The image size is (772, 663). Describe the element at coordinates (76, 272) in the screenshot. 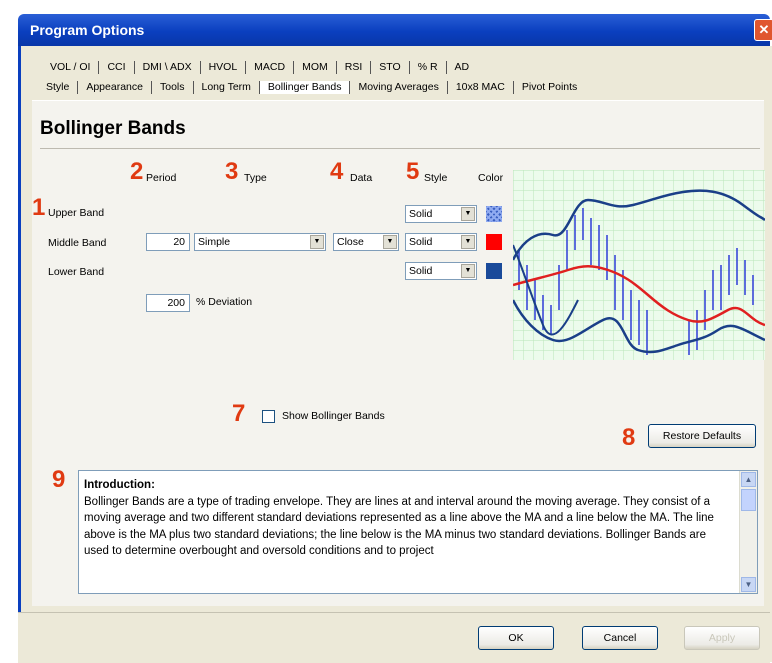

I see `lower-band-label: Lower Band` at that location.